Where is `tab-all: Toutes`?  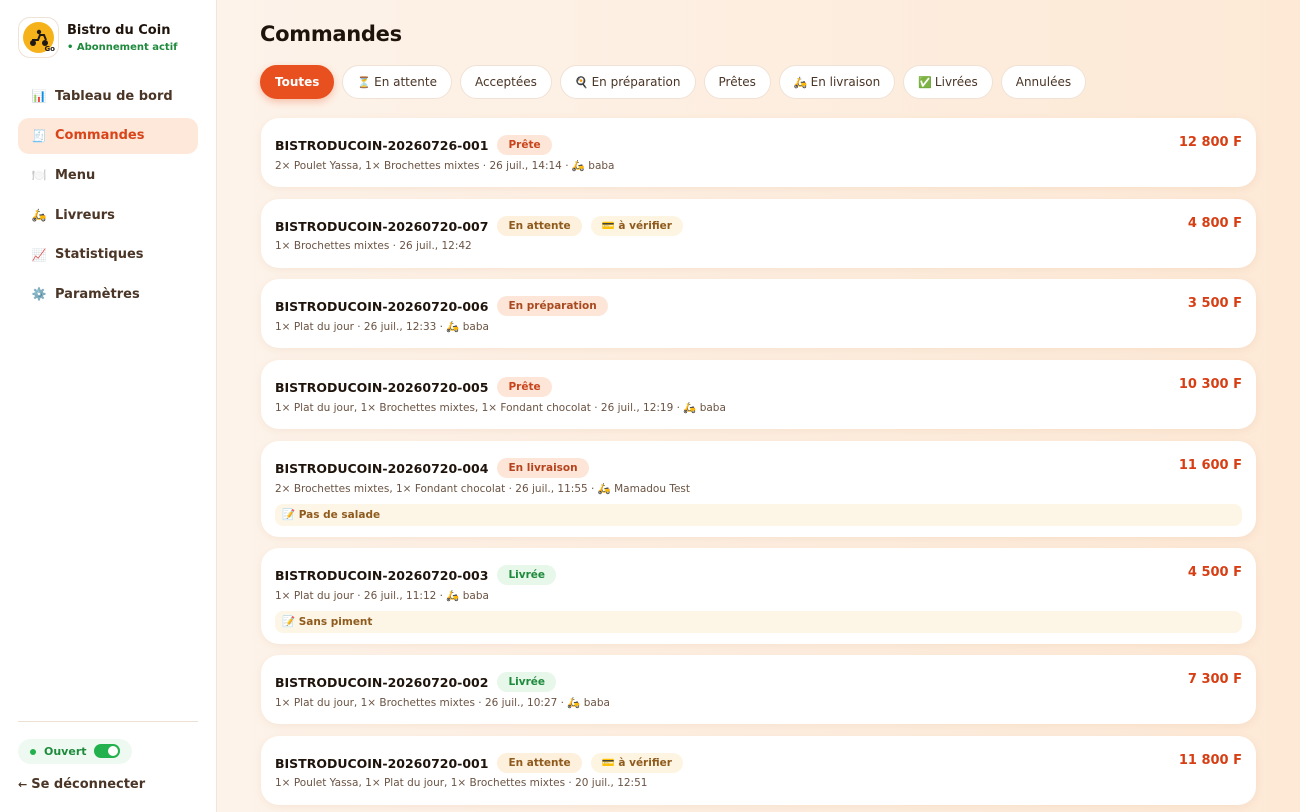 tab-all: Toutes is located at coordinates (297, 82).